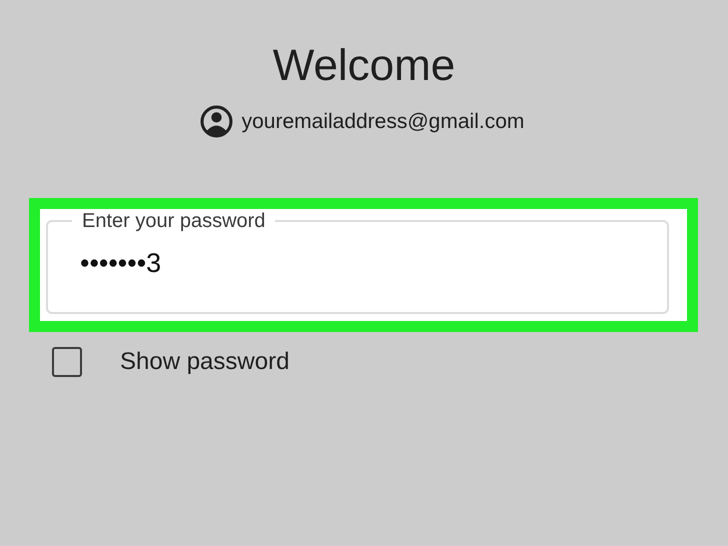 The height and width of the screenshot is (546, 728). What do you see at coordinates (205, 362) in the screenshot?
I see `show-password-label: Show password` at bounding box center [205, 362].